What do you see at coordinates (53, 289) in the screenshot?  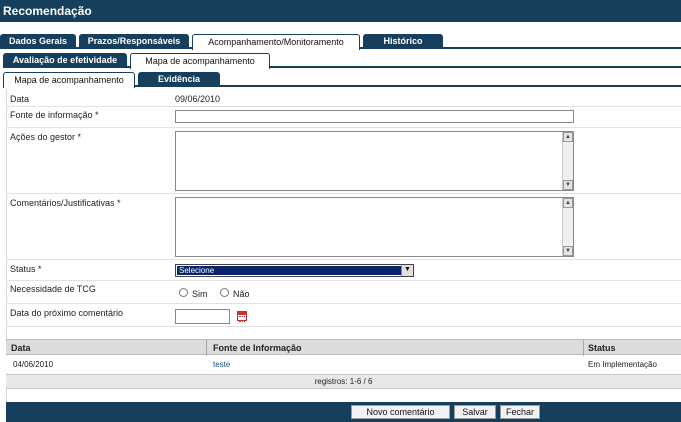 I see `tcg-label: Necessidade de TCG` at bounding box center [53, 289].